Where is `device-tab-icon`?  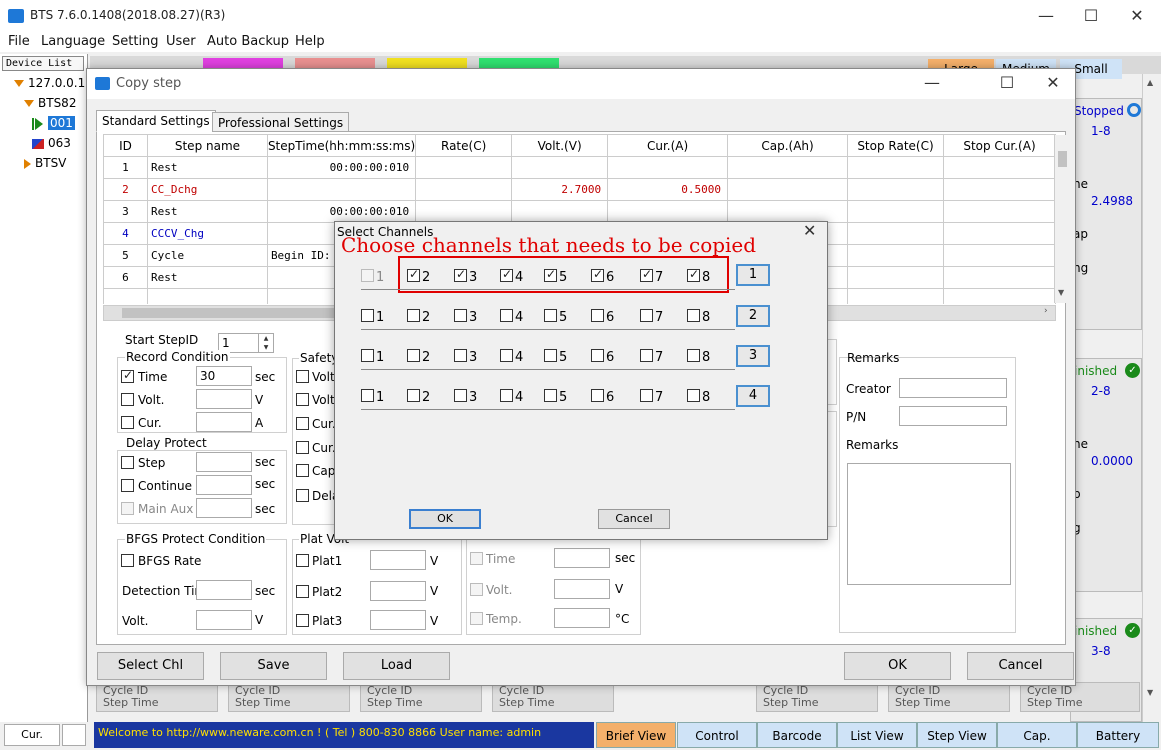 device-tab-icon is located at coordinates (74, 735).